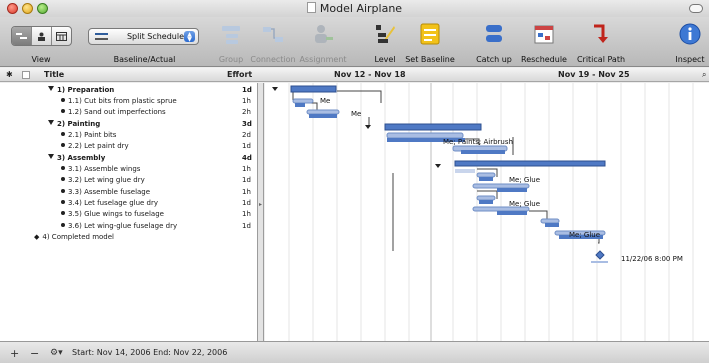 This screenshot has width=709, height=363. I want to click on task-effort: 1d, so click(247, 90).